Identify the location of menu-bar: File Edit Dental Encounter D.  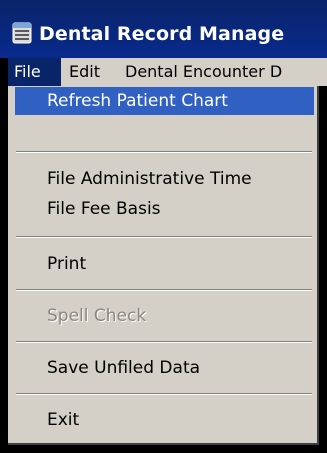
(167, 72).